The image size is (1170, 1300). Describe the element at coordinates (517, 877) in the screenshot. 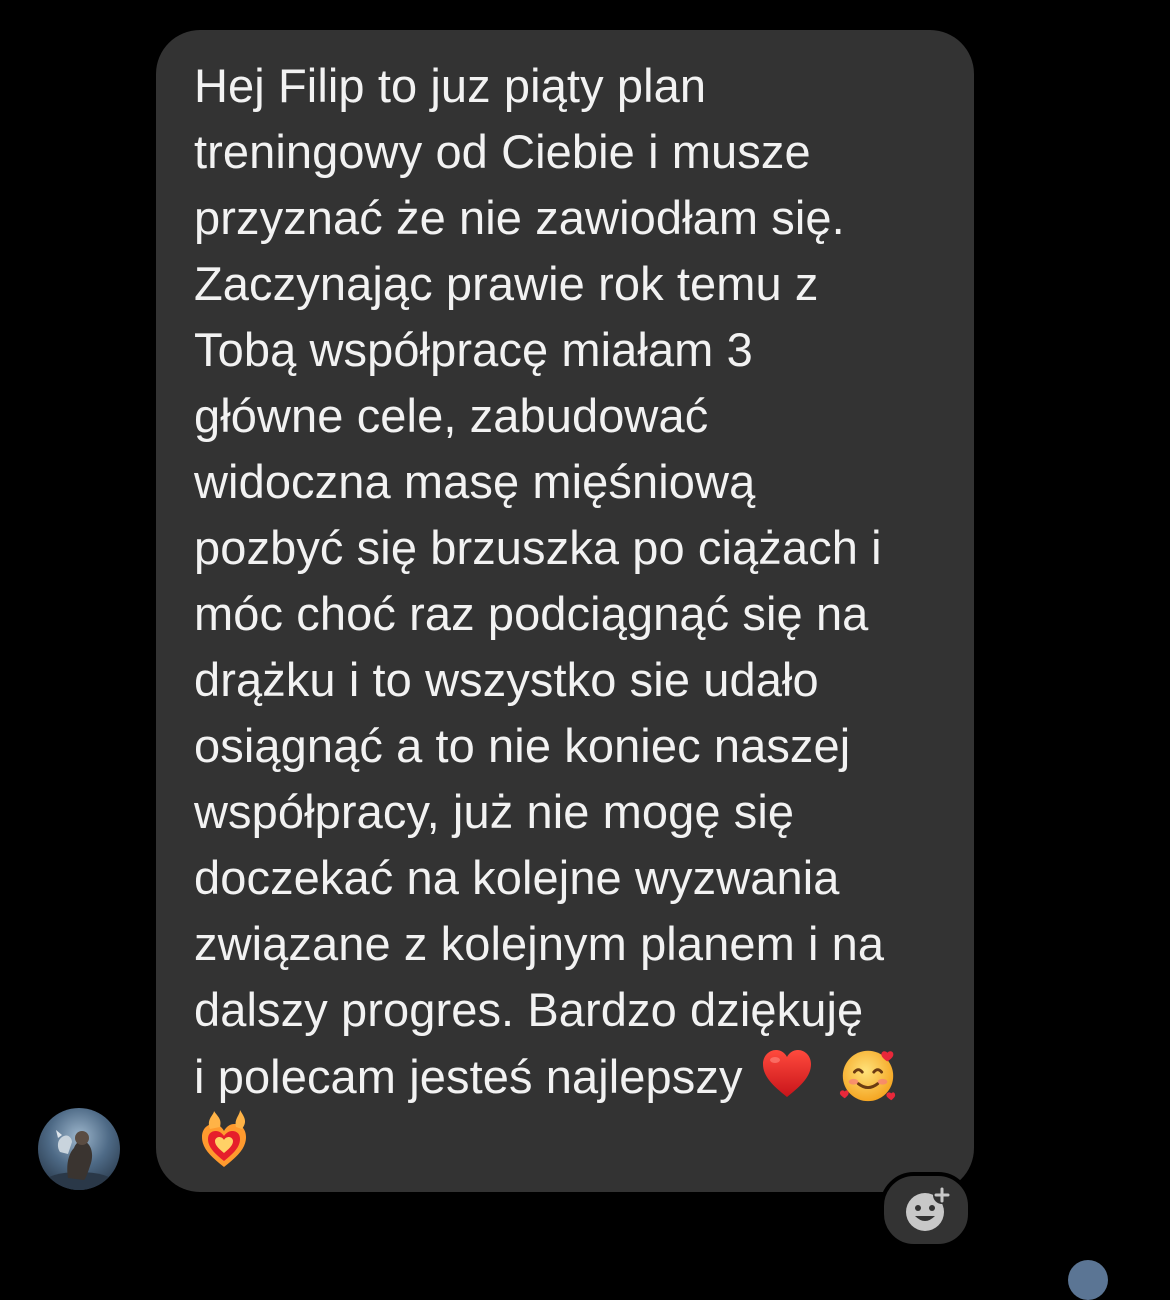

I see `message-line: doczekać na kolejne wyzwania` at that location.